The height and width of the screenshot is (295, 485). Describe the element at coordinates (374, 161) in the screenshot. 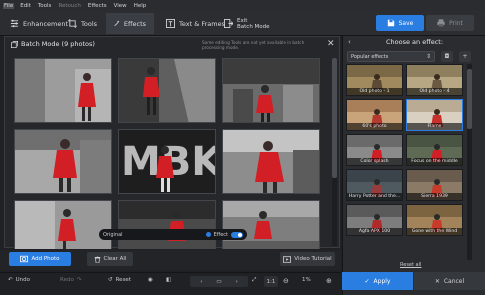

I see `effect-label: Color splash` at that location.